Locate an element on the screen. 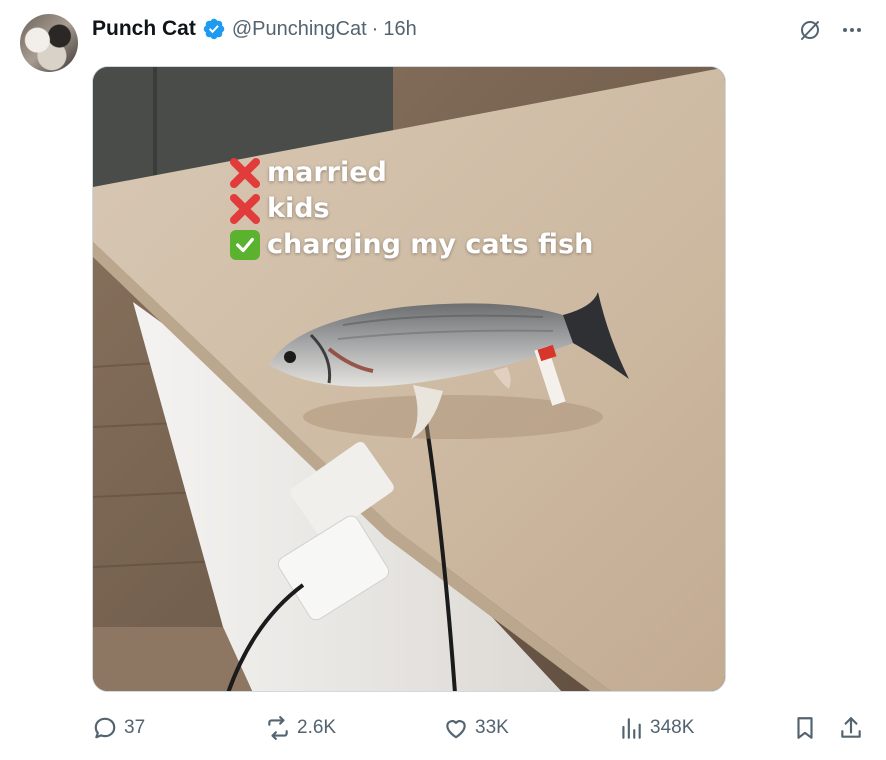 The height and width of the screenshot is (760, 886). verified-badge-icon is located at coordinates (214, 29).